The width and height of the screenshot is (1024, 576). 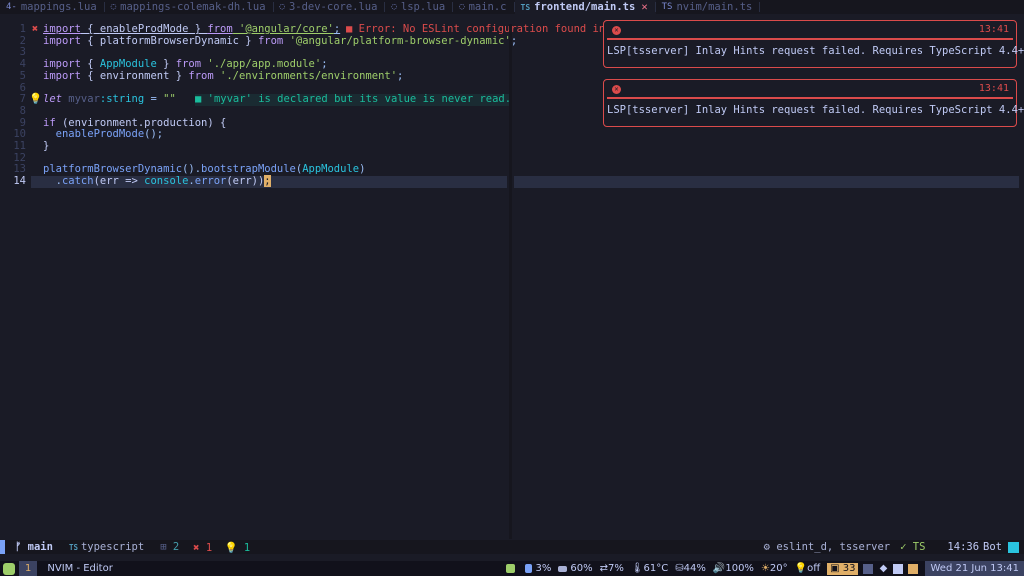 I want to click on code-token: ., so click(x=52, y=181).